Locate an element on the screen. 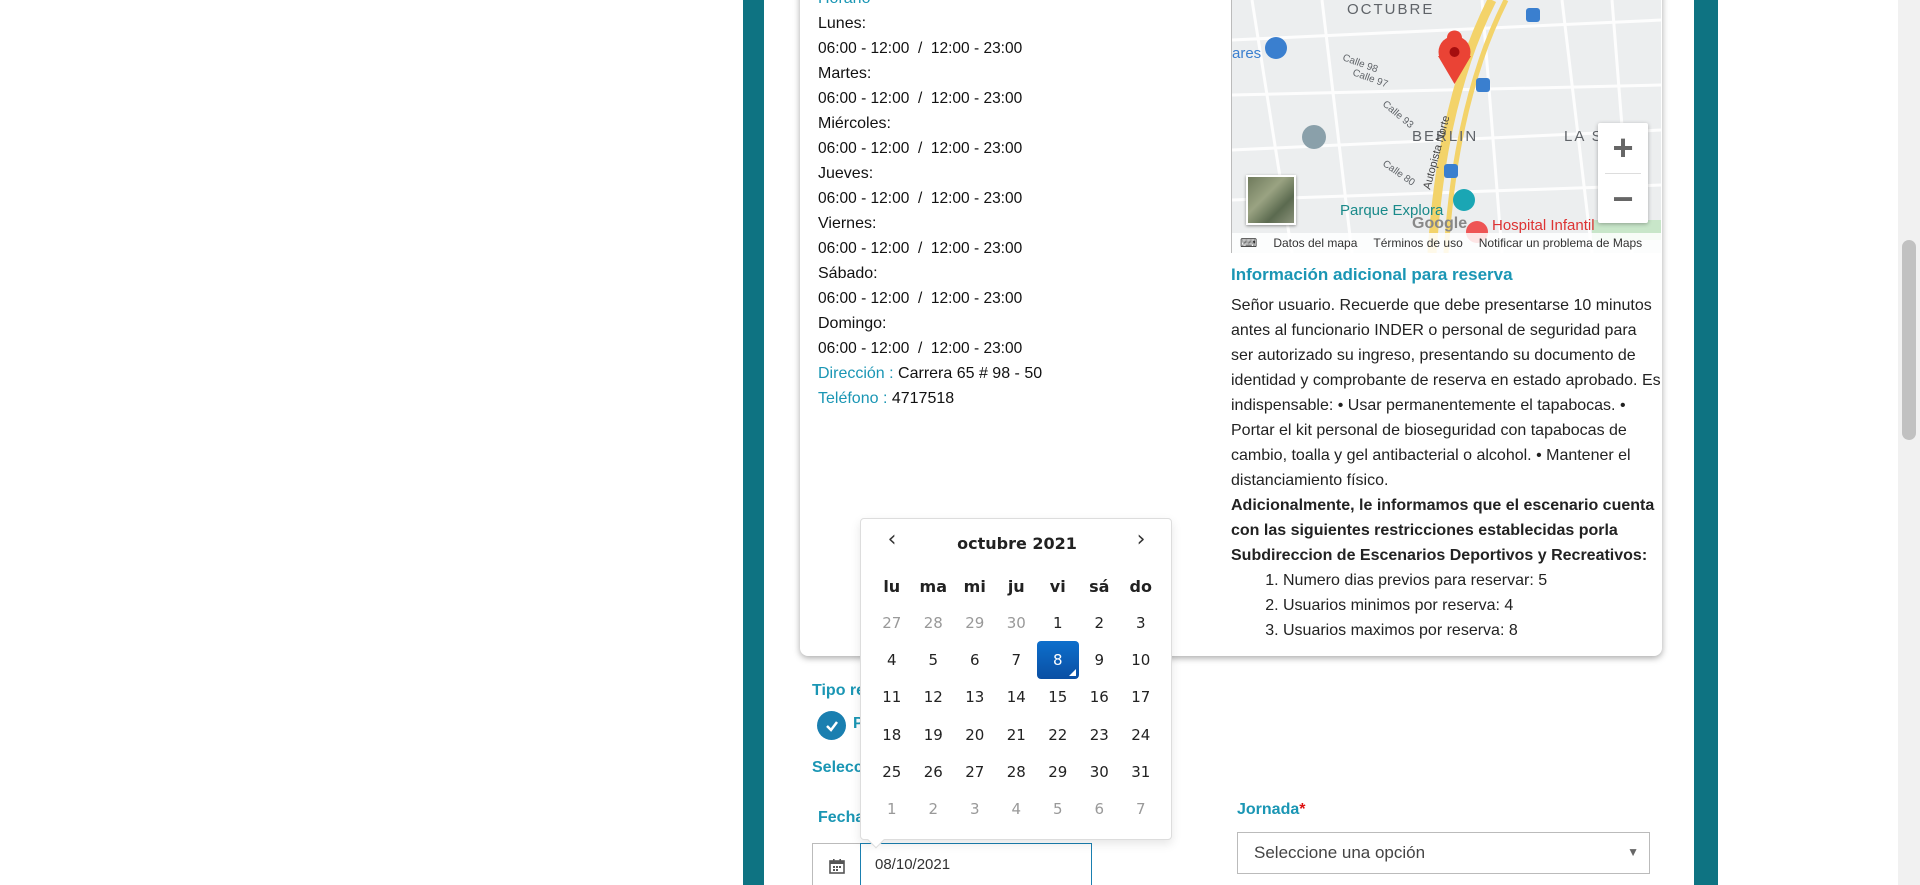 This screenshot has width=1920, height=885. calendar-day: 25 is located at coordinates (892, 771).